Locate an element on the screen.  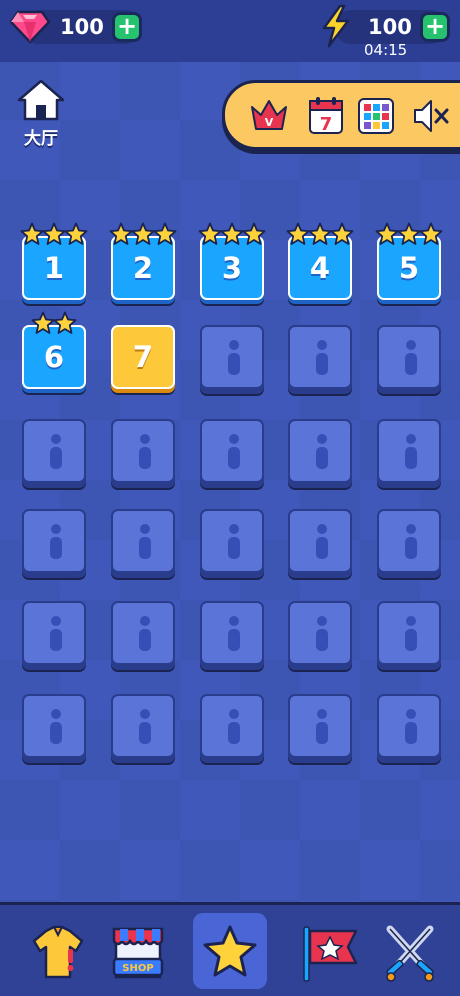
bottom-nav: SHOP is located at coordinates (230, 949).